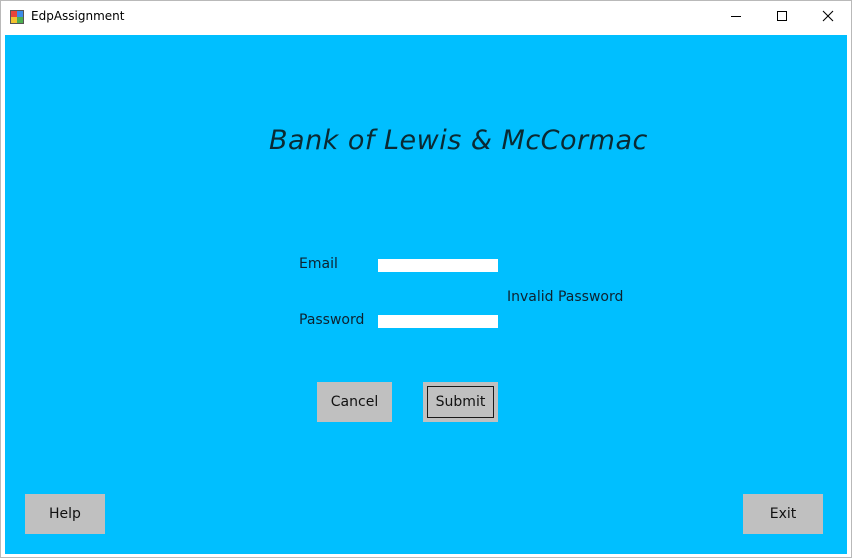  What do you see at coordinates (17, 16) in the screenshot?
I see `winforms-app-icon` at bounding box center [17, 16].